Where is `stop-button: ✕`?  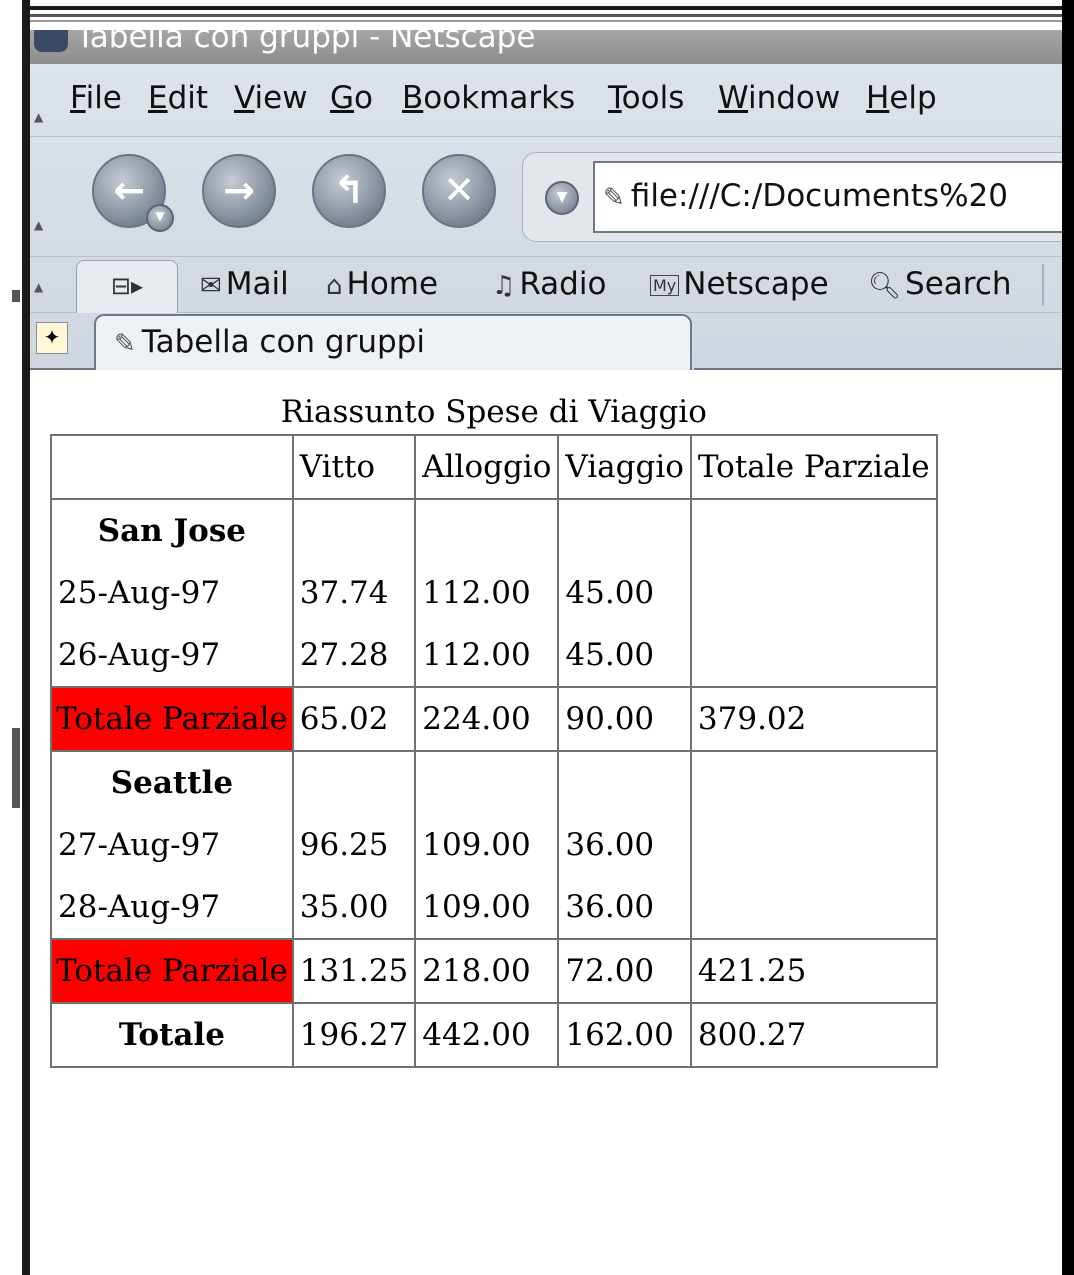
stop-button: ✕ is located at coordinates (459, 191).